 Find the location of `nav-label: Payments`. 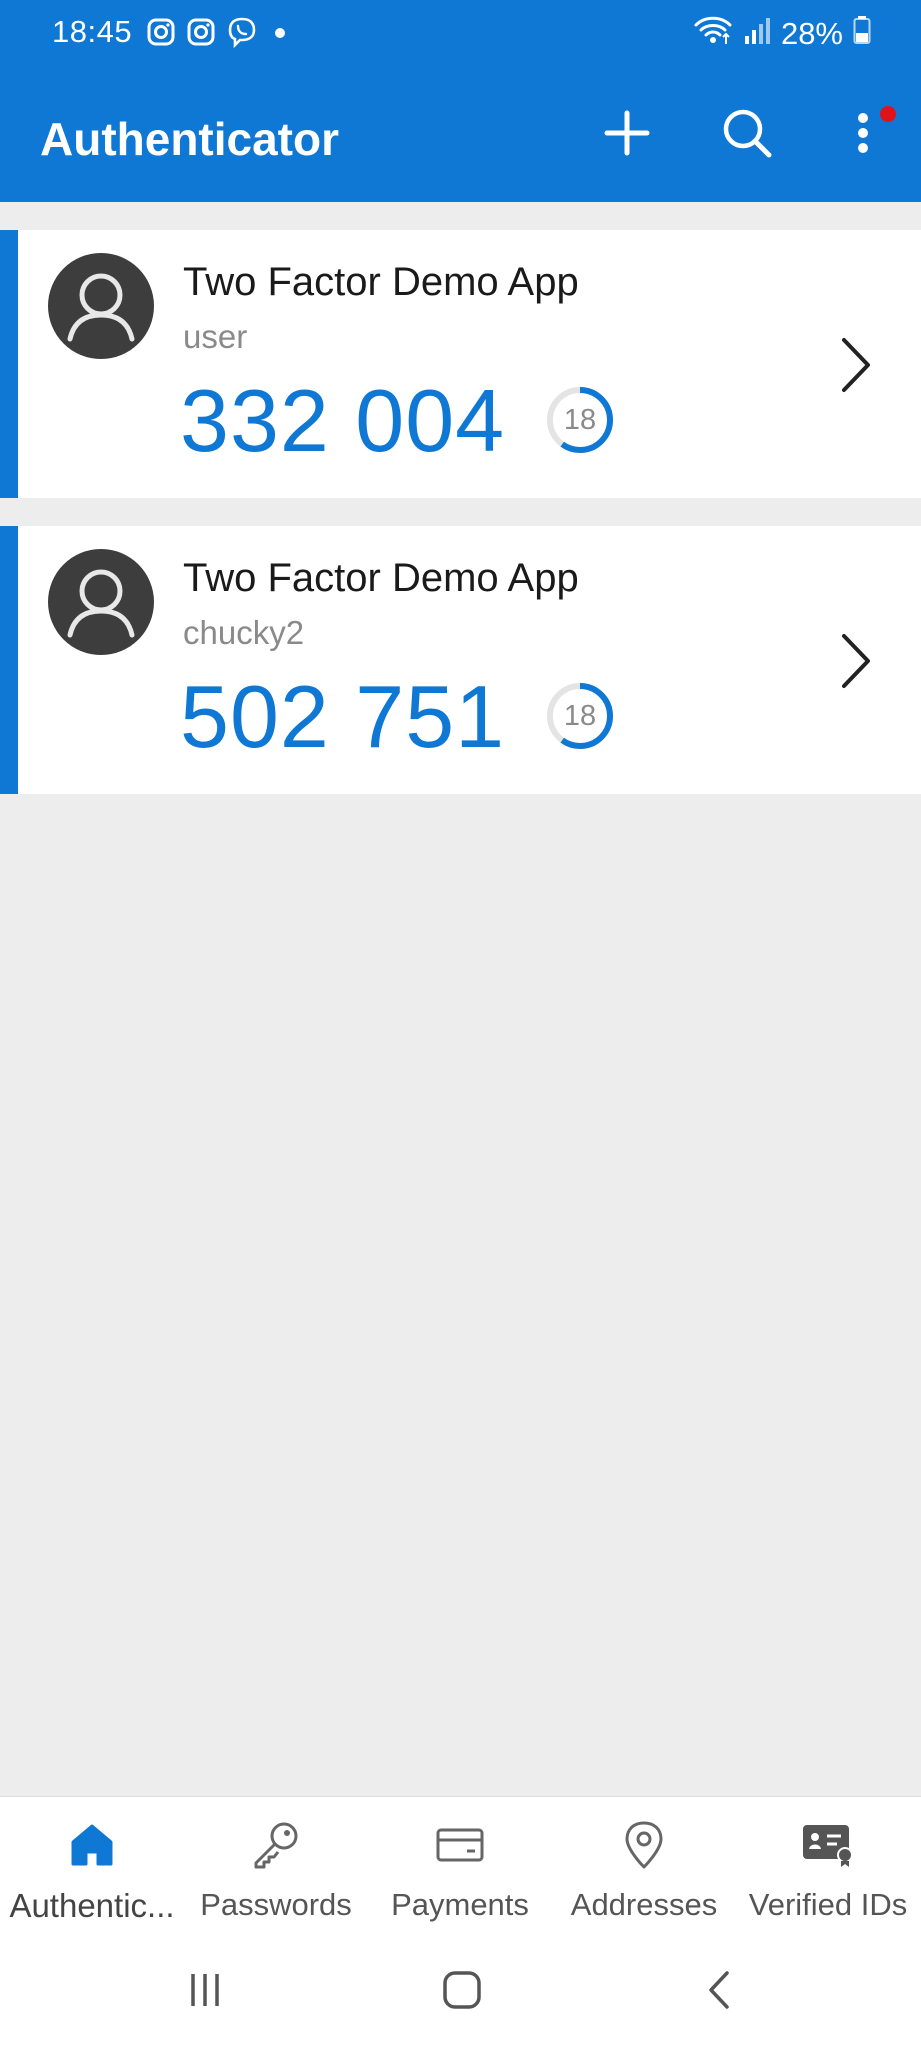

nav-label: Payments is located at coordinates (460, 1904).